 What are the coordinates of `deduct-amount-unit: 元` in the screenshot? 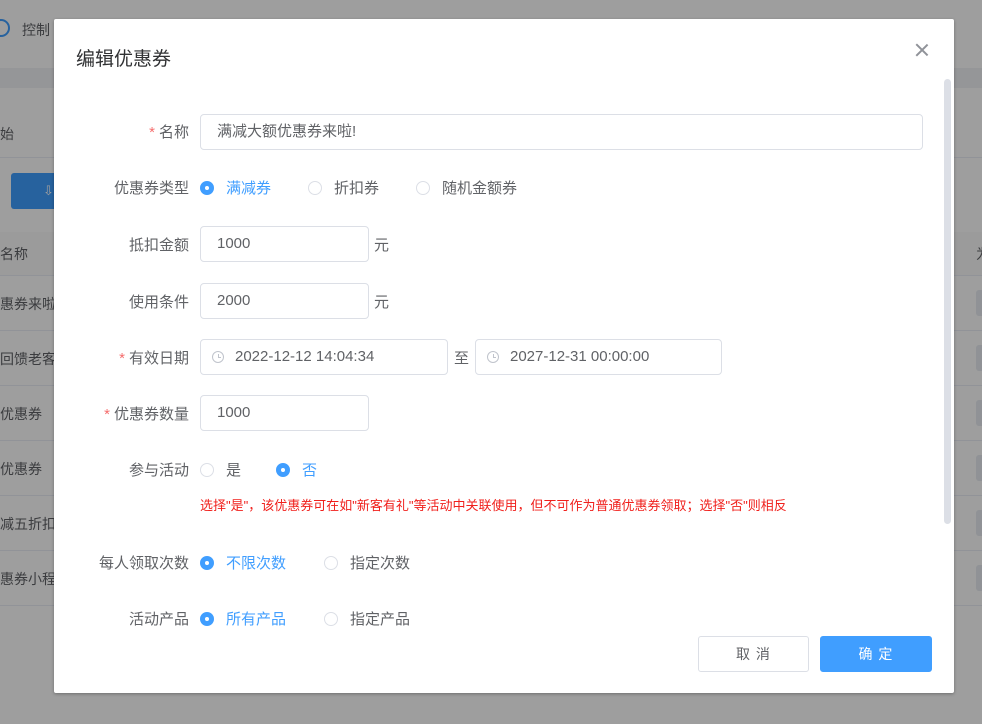 It's located at (382, 245).